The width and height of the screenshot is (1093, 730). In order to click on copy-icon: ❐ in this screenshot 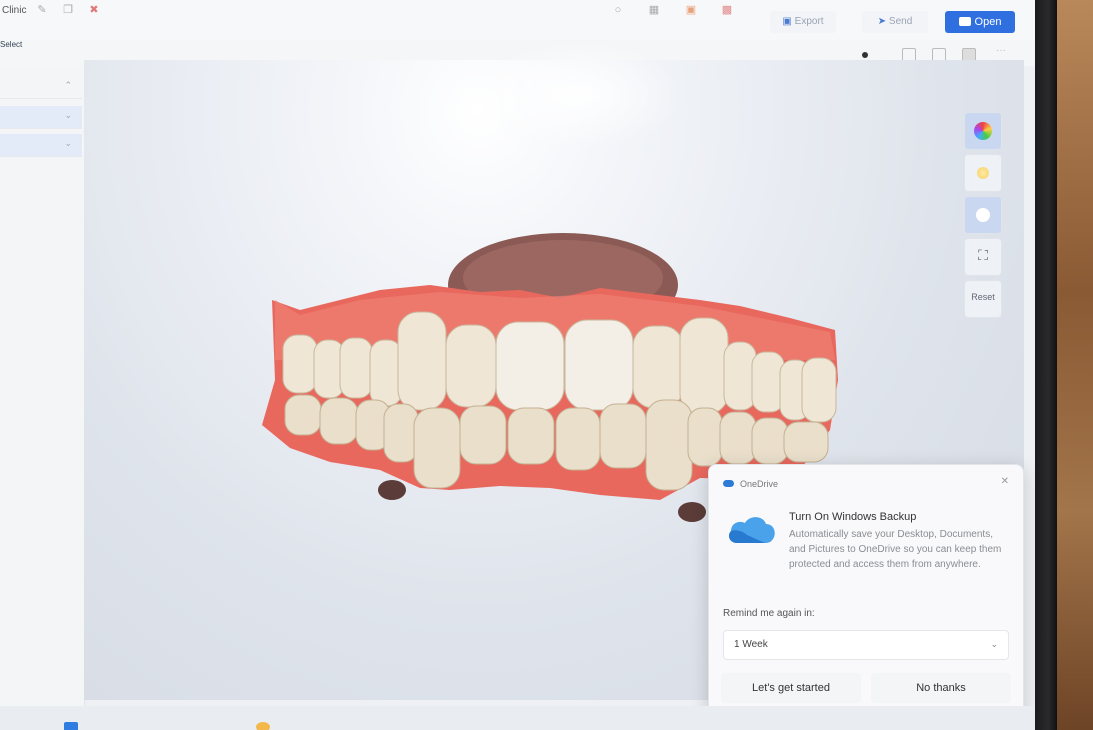, I will do `click(68, 10)`.